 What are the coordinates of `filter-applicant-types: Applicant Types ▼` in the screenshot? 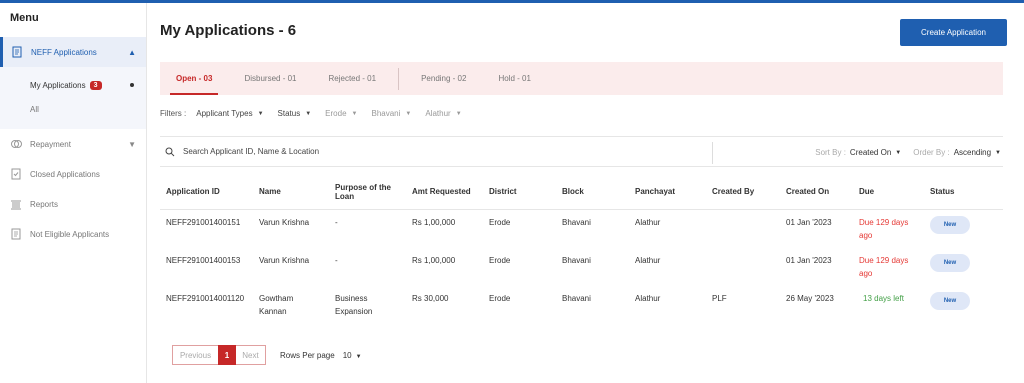 It's located at (229, 113).